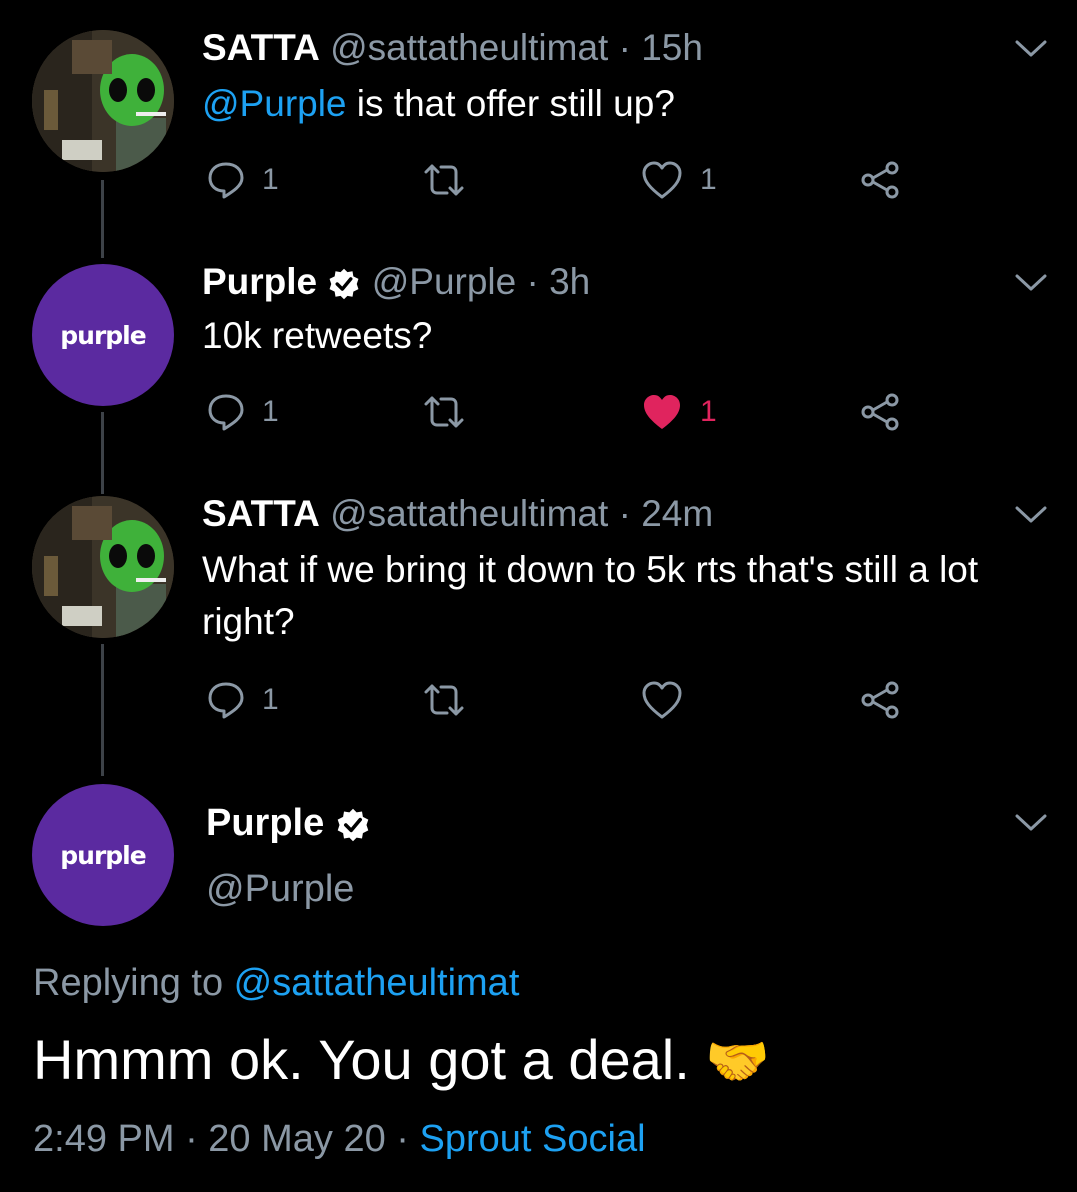 The image size is (1077, 1192). Describe the element at coordinates (274, 103) in the screenshot. I see `mention-link: @Purple` at that location.